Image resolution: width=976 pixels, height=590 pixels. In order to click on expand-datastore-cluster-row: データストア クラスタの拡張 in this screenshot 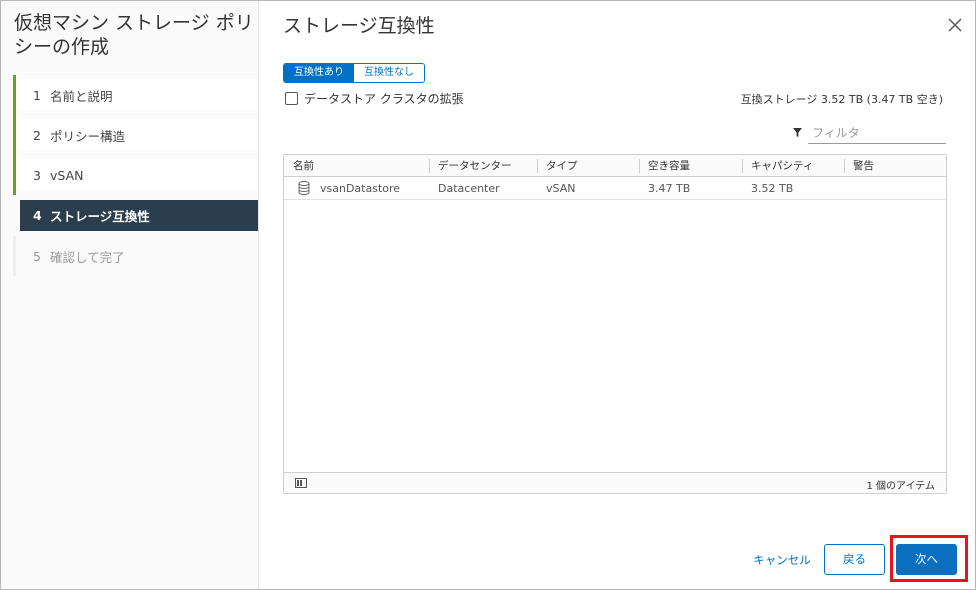, I will do `click(374, 98)`.